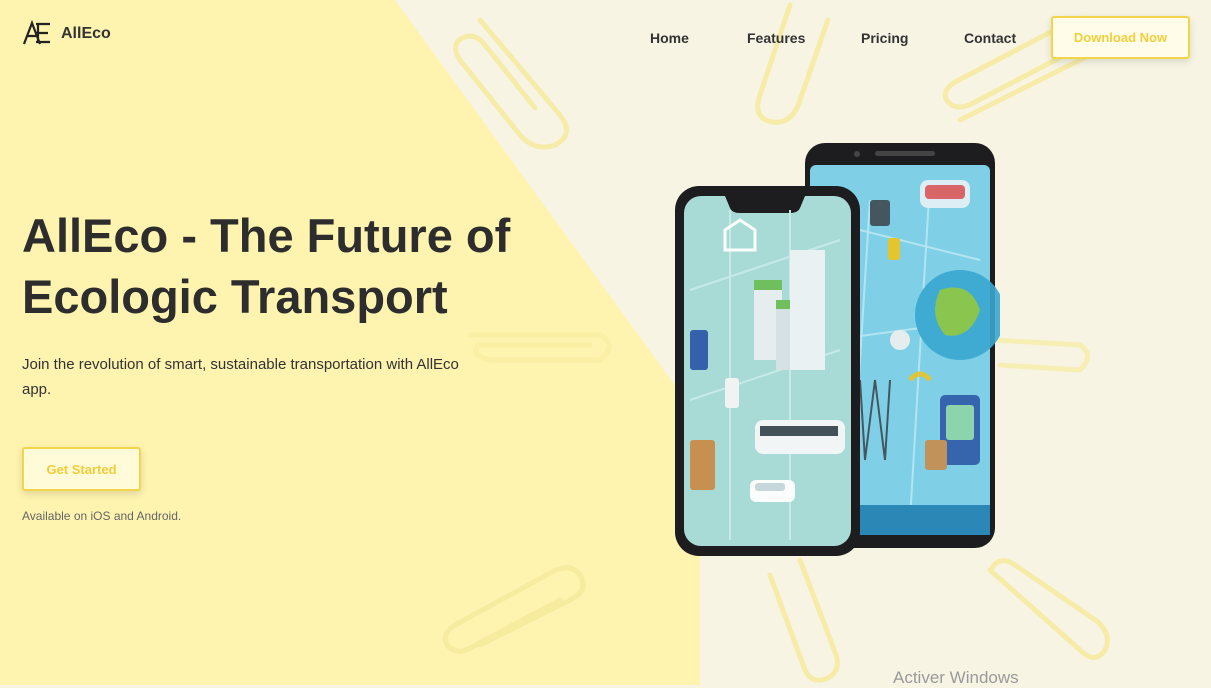  What do you see at coordinates (767, 371) in the screenshot?
I see `iphone-image` at bounding box center [767, 371].